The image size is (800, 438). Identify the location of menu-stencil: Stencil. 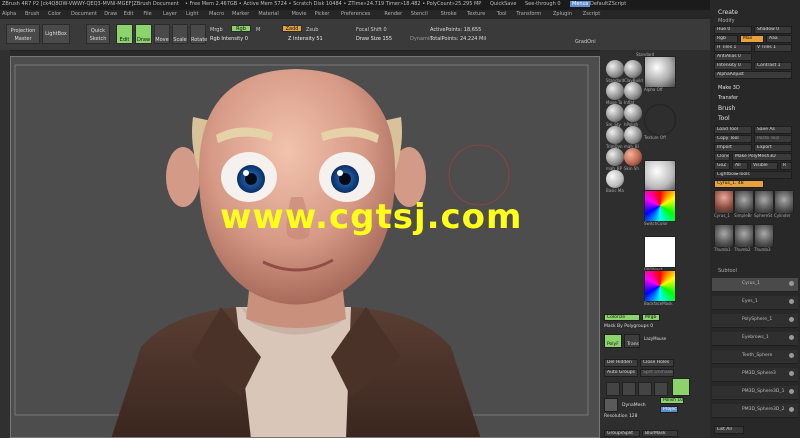
(419, 14).